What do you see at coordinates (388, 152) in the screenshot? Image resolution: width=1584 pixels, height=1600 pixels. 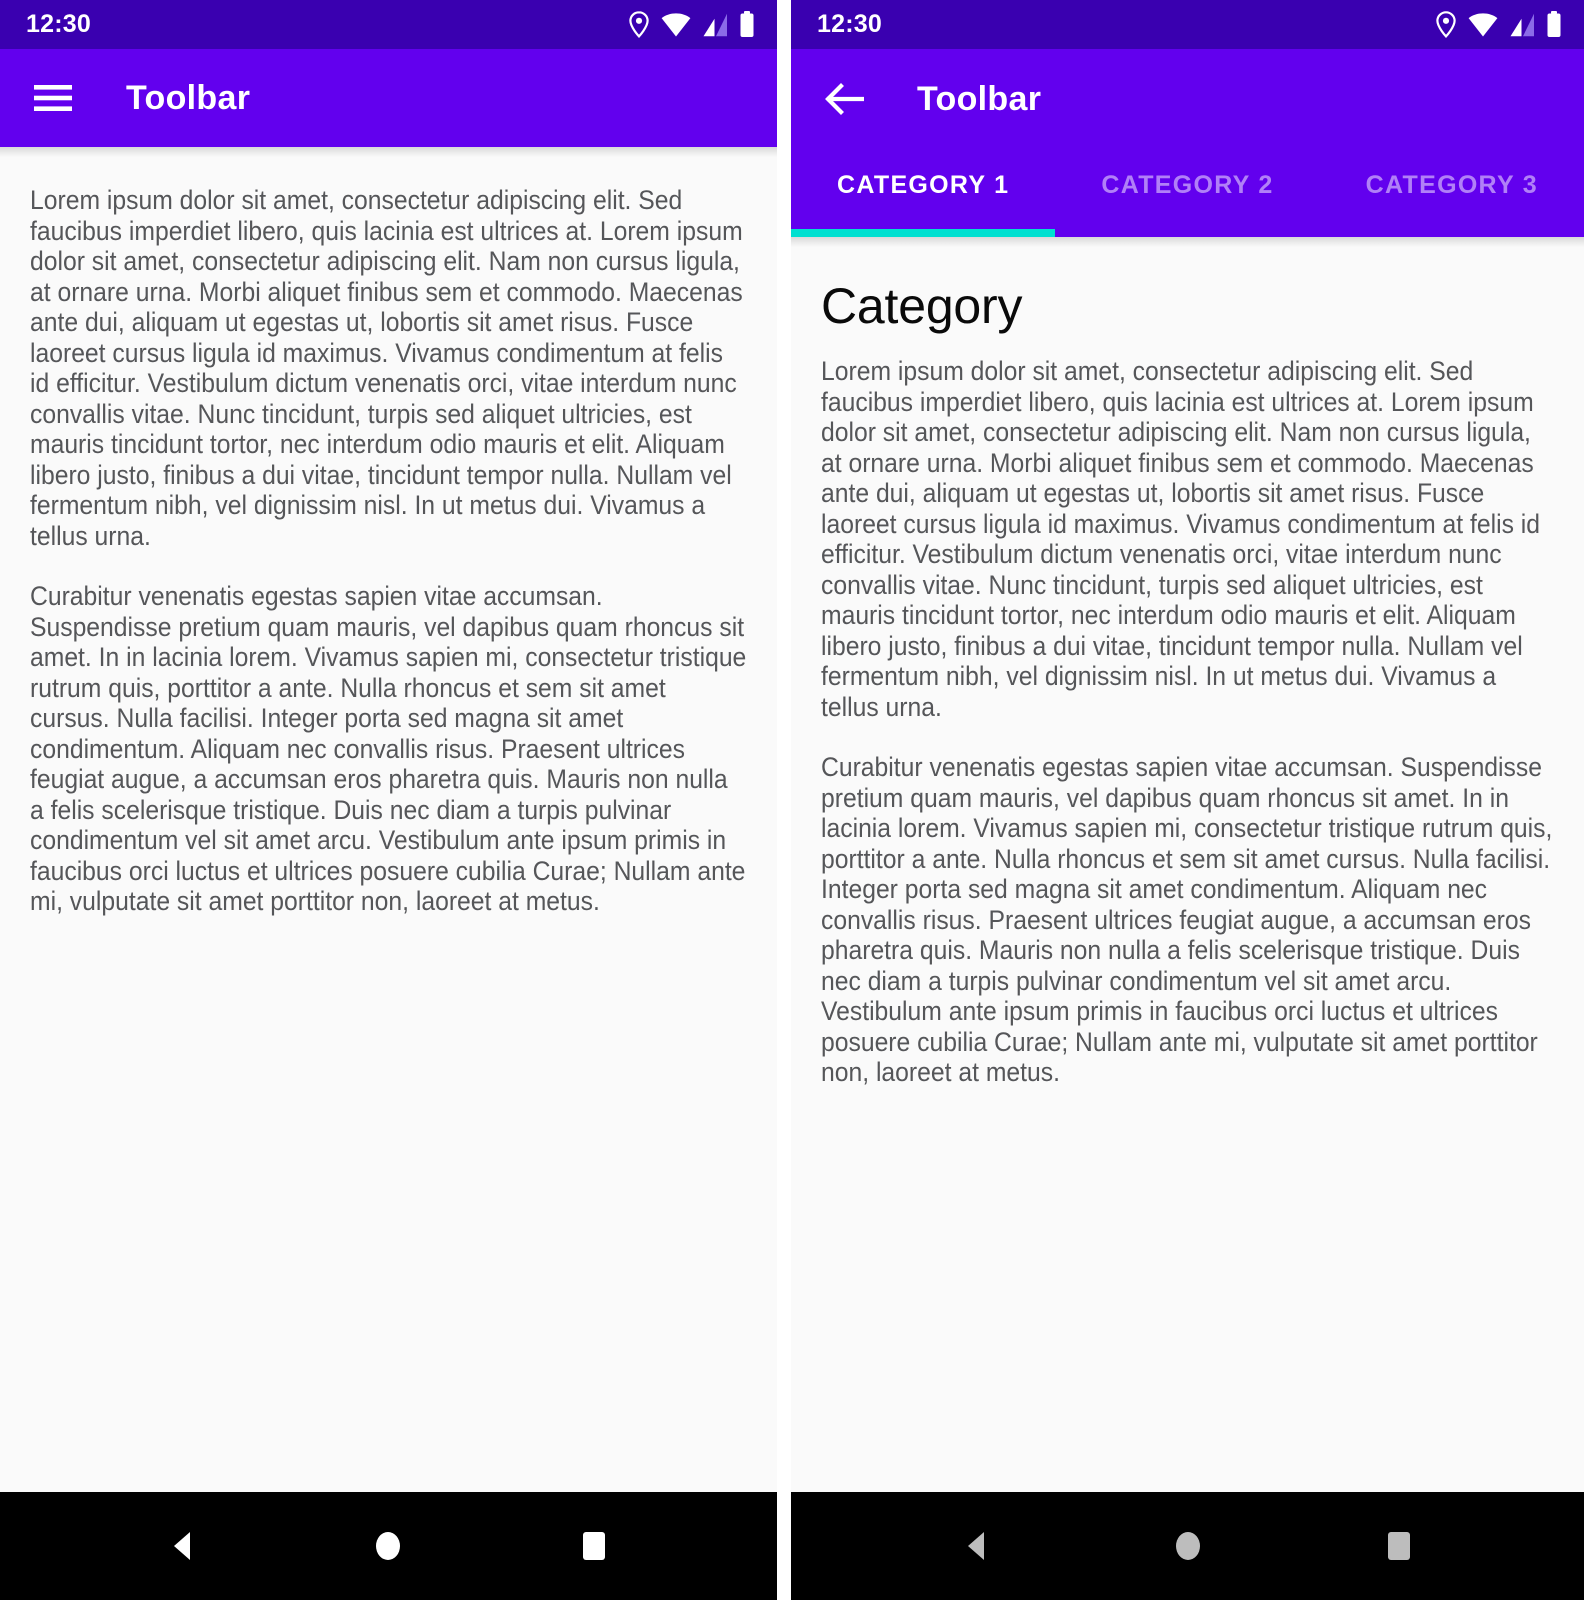 I see `toolbar-shadow-left` at bounding box center [388, 152].